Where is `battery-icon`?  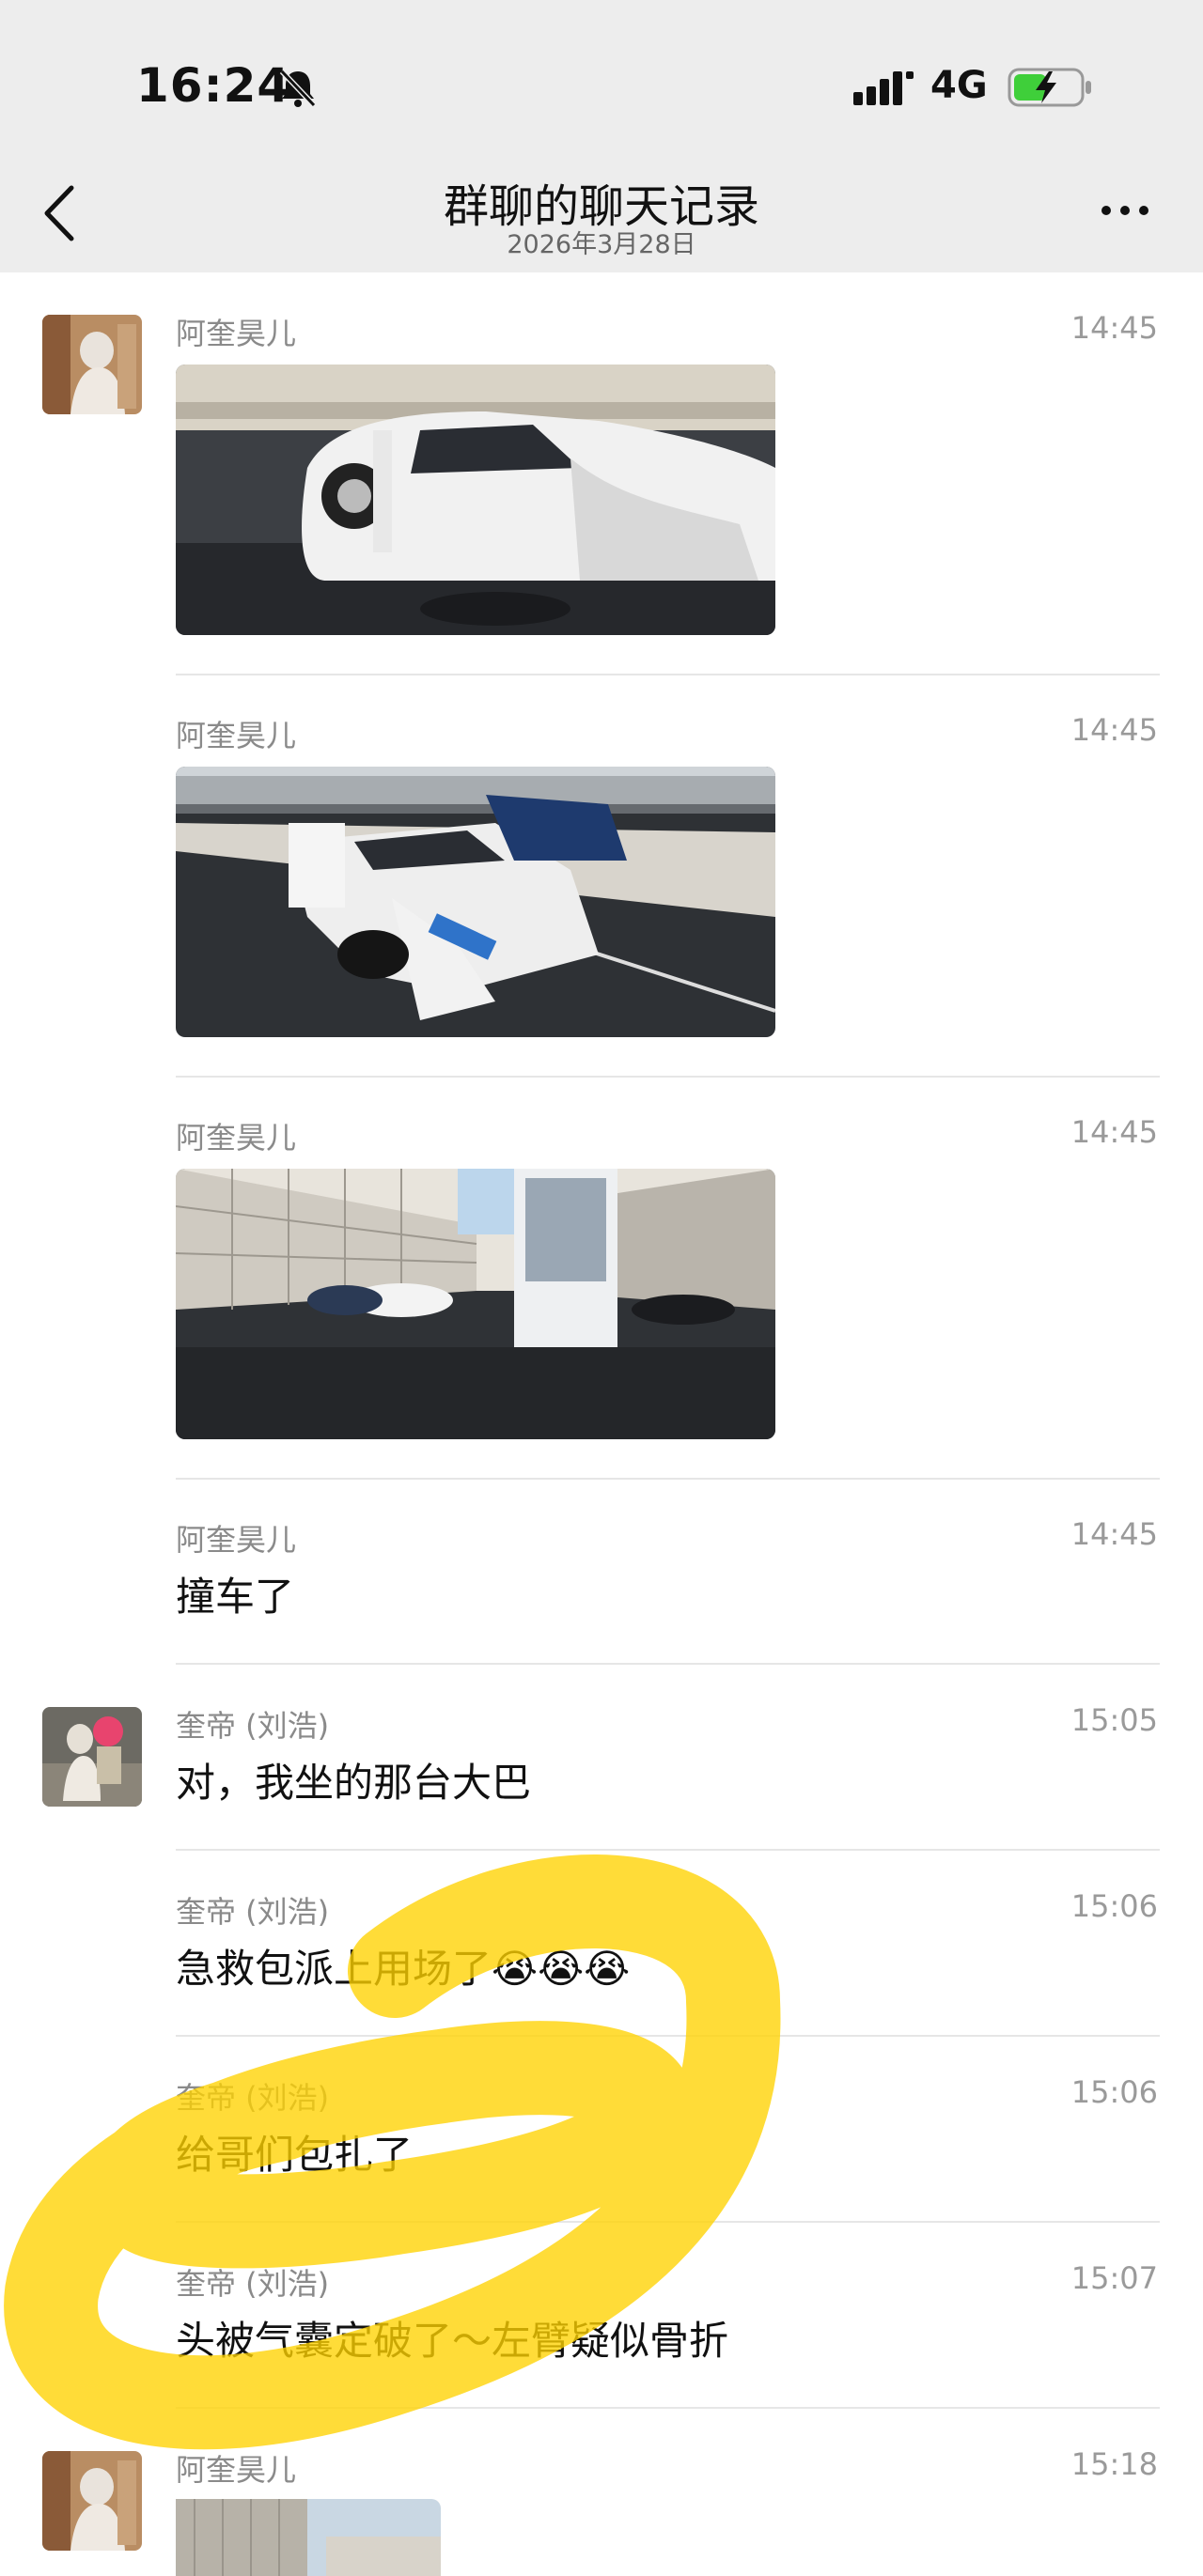
battery-icon is located at coordinates (1049, 88).